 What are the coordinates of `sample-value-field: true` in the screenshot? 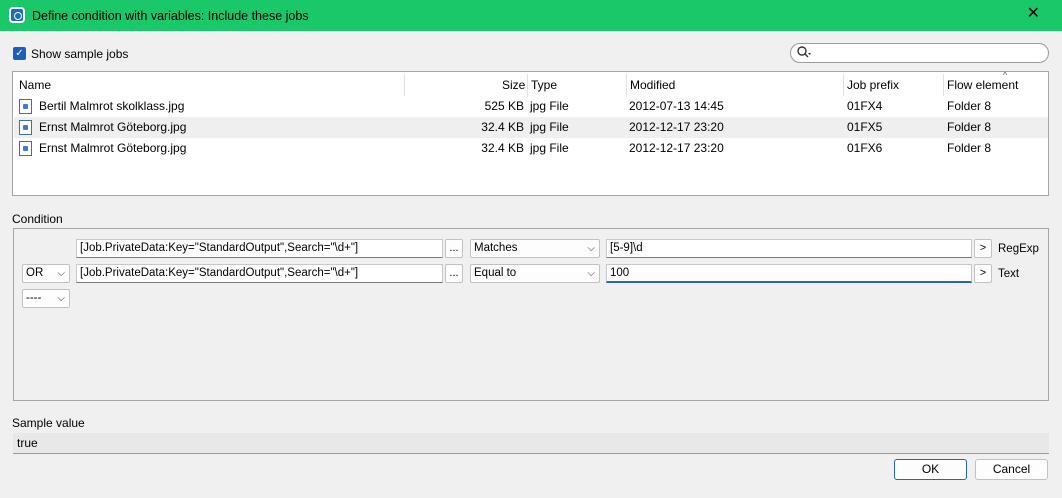 It's located at (531, 443).